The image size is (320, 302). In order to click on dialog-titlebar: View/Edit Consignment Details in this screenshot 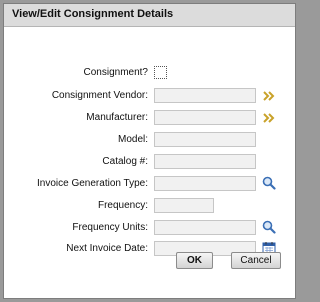, I will do `click(149, 15)`.